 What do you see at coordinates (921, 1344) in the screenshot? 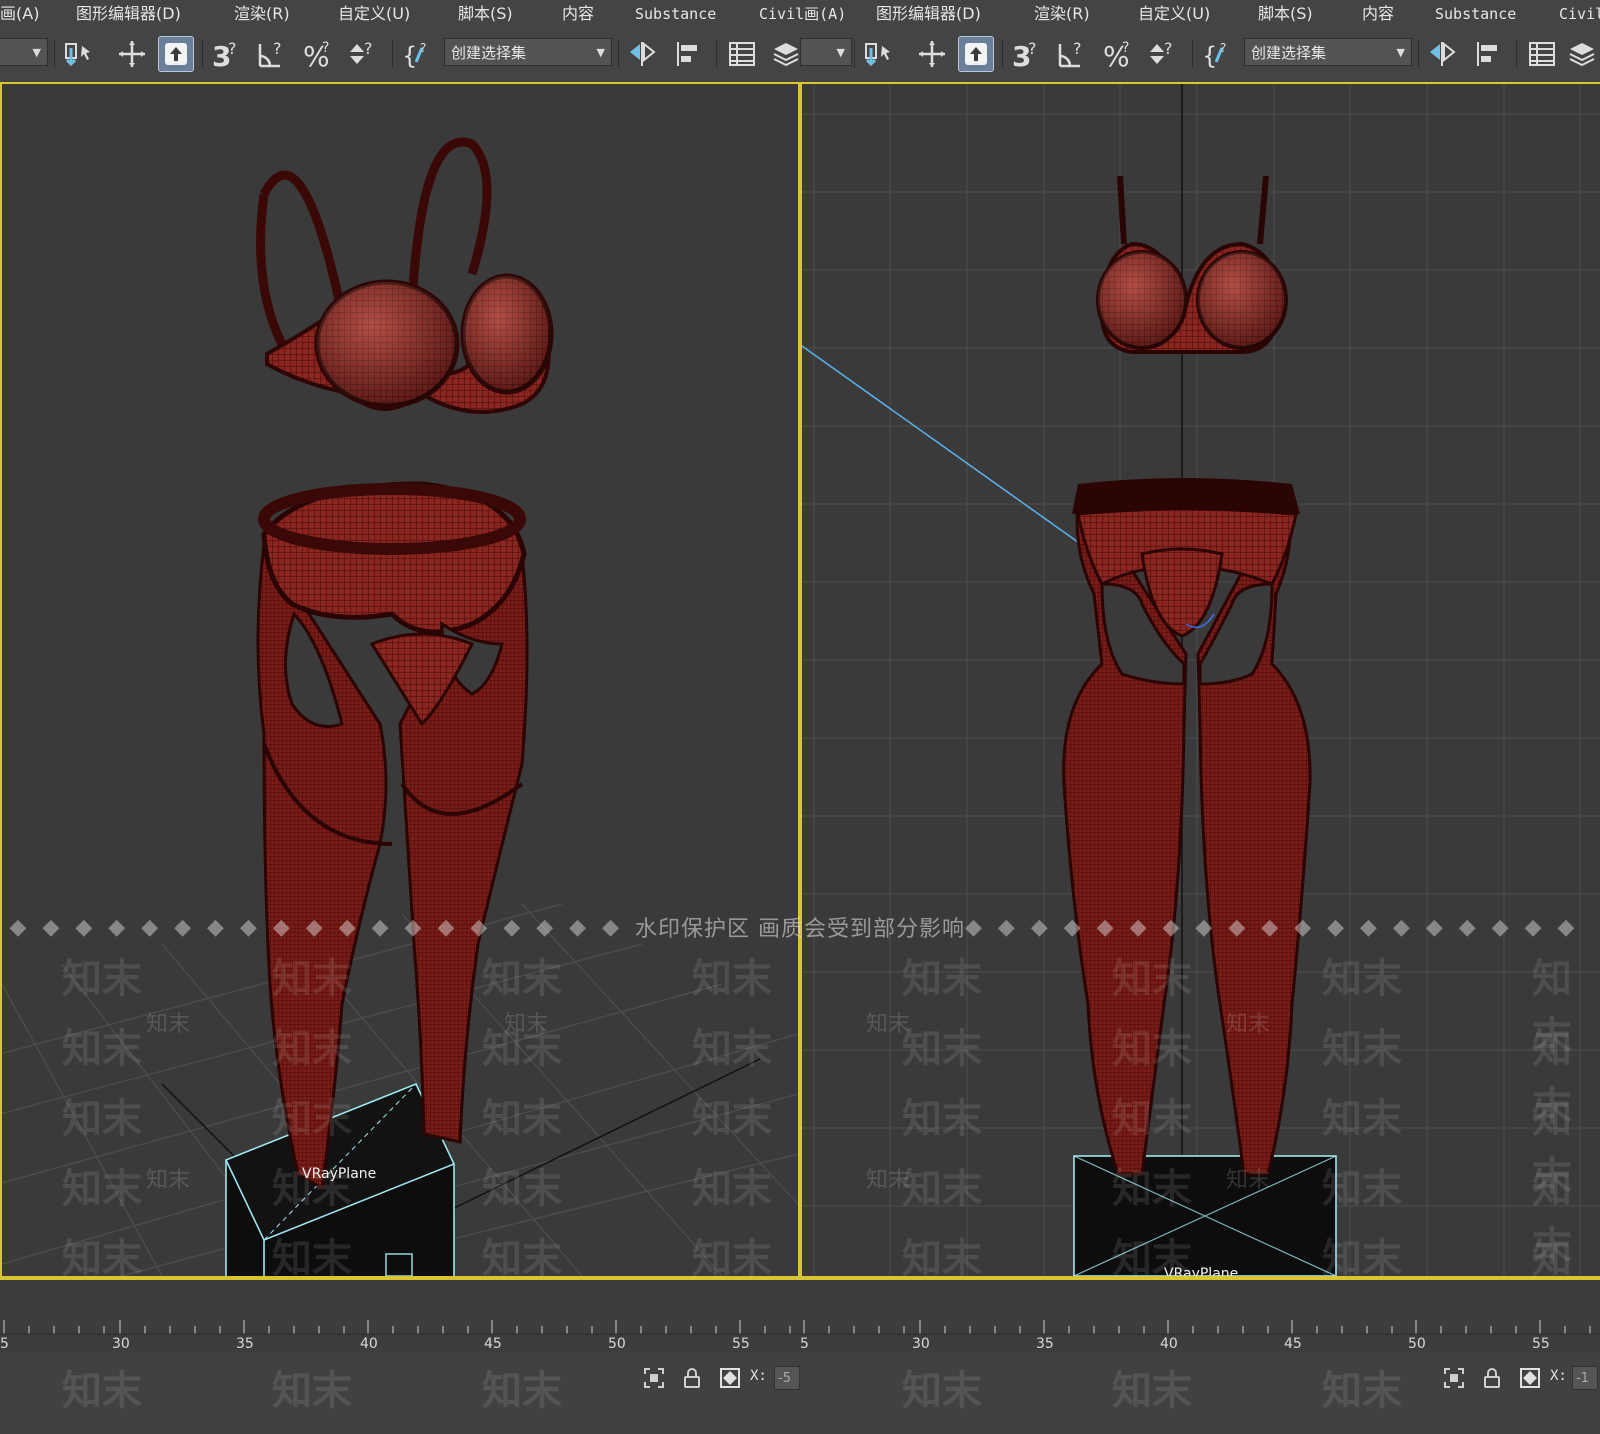
I see `ruler-tick-label: 30` at bounding box center [921, 1344].